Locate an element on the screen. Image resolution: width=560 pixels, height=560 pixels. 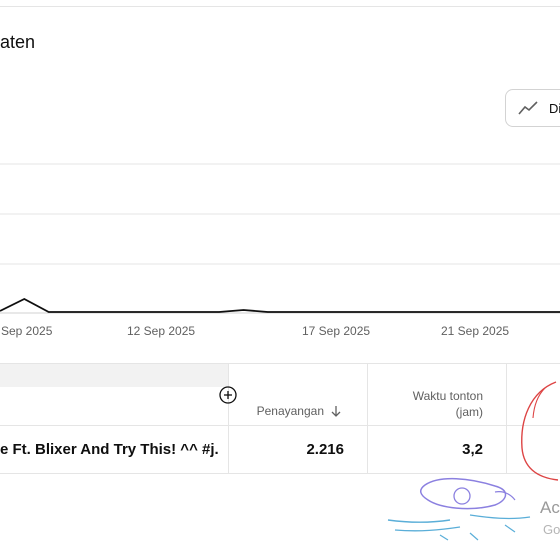
chart-type-button: Di is located at coordinates (532, 108).